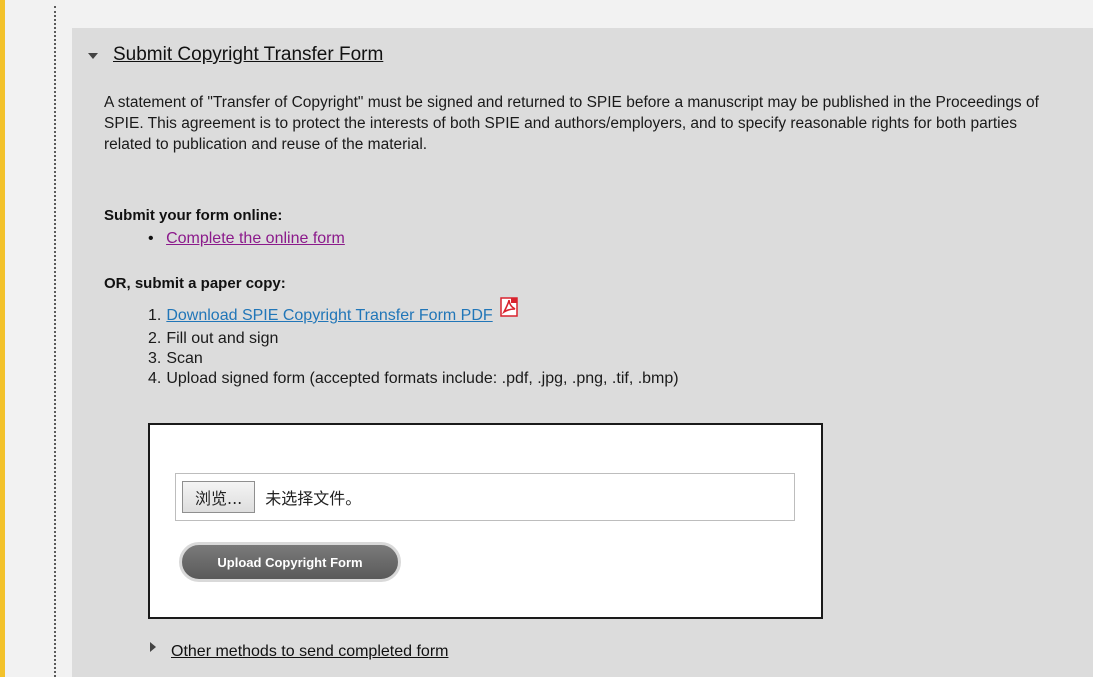 This screenshot has height=677, width=1093. What do you see at coordinates (222, 338) in the screenshot?
I see `step-label: Fill out and sign` at bounding box center [222, 338].